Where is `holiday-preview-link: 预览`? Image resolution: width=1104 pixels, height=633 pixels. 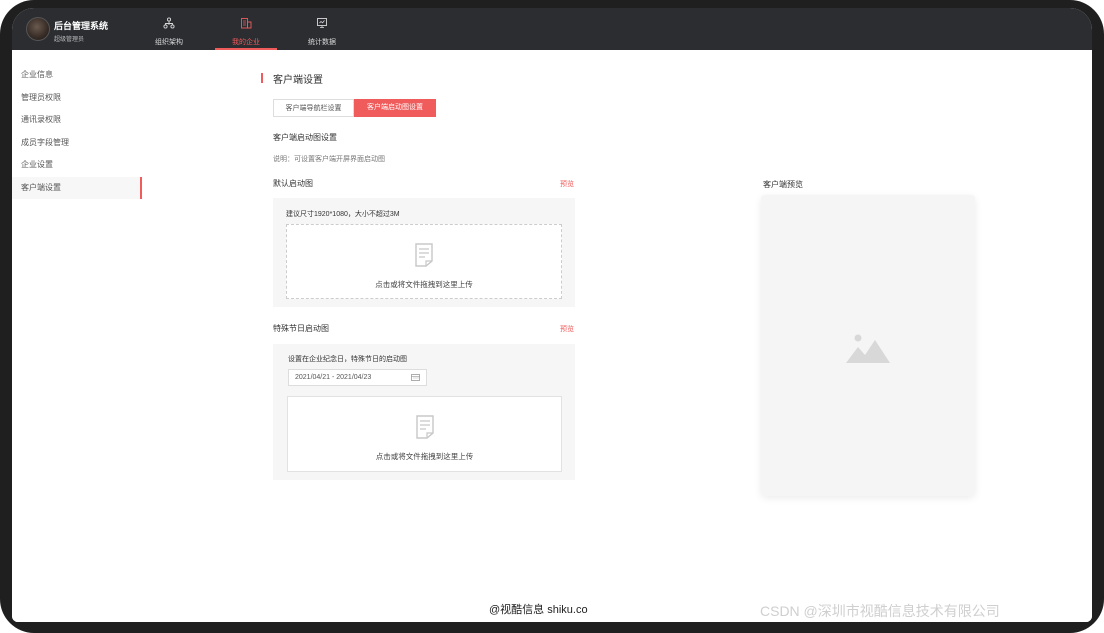 holiday-preview-link: 预览 is located at coordinates (567, 329).